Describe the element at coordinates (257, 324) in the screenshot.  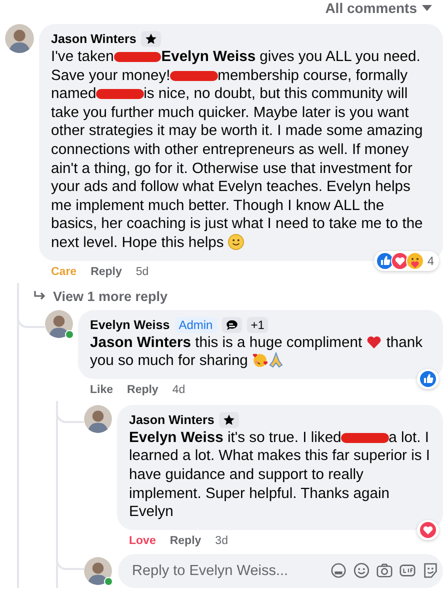
I see `more-badges-count: +1` at that location.